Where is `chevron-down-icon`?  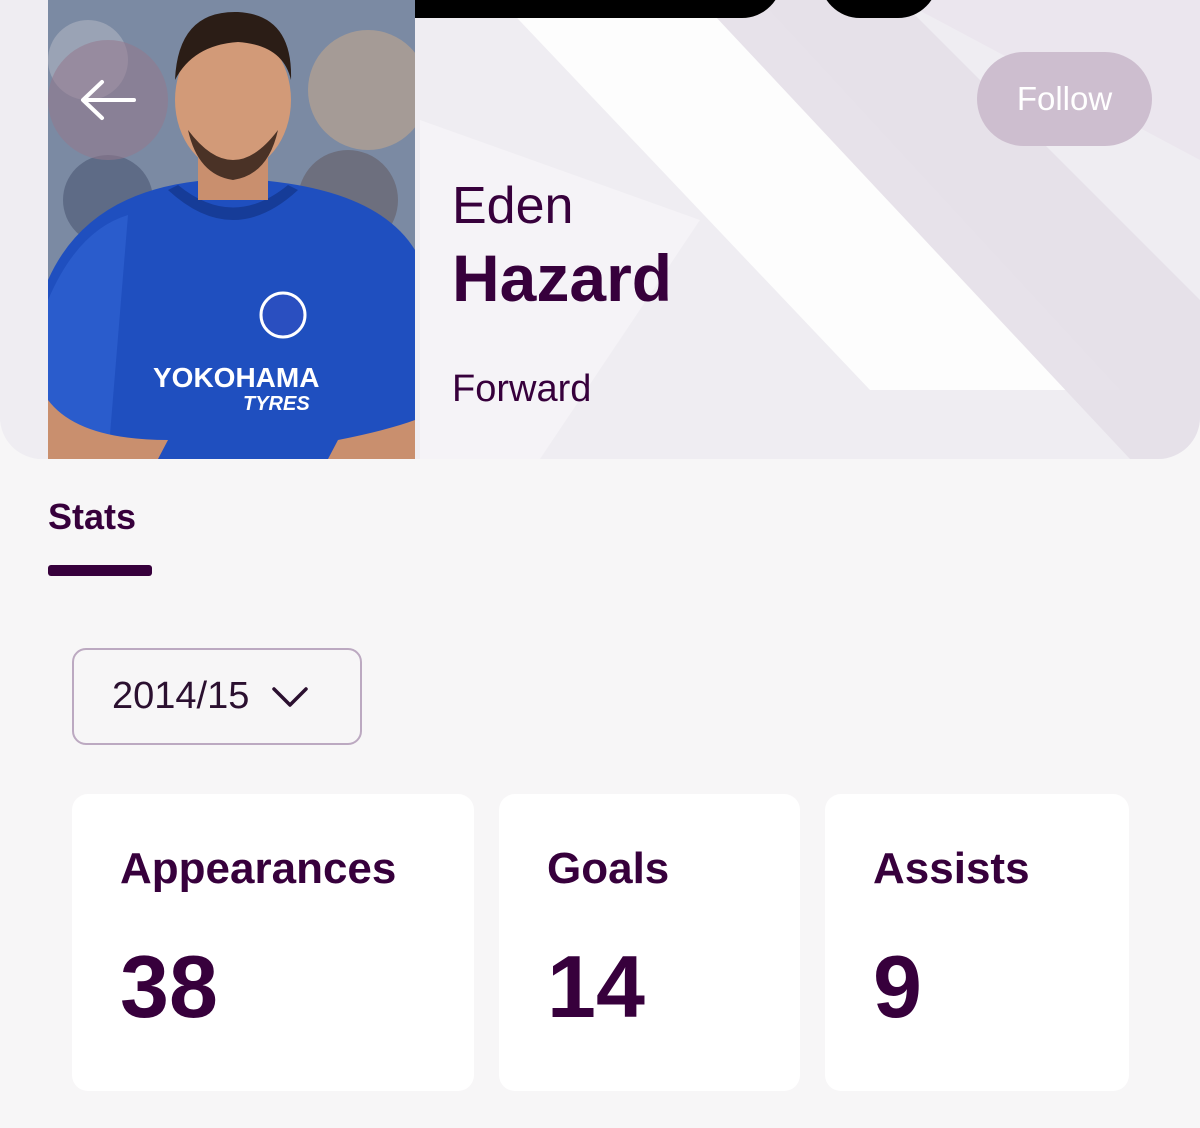 chevron-down-icon is located at coordinates (290, 697).